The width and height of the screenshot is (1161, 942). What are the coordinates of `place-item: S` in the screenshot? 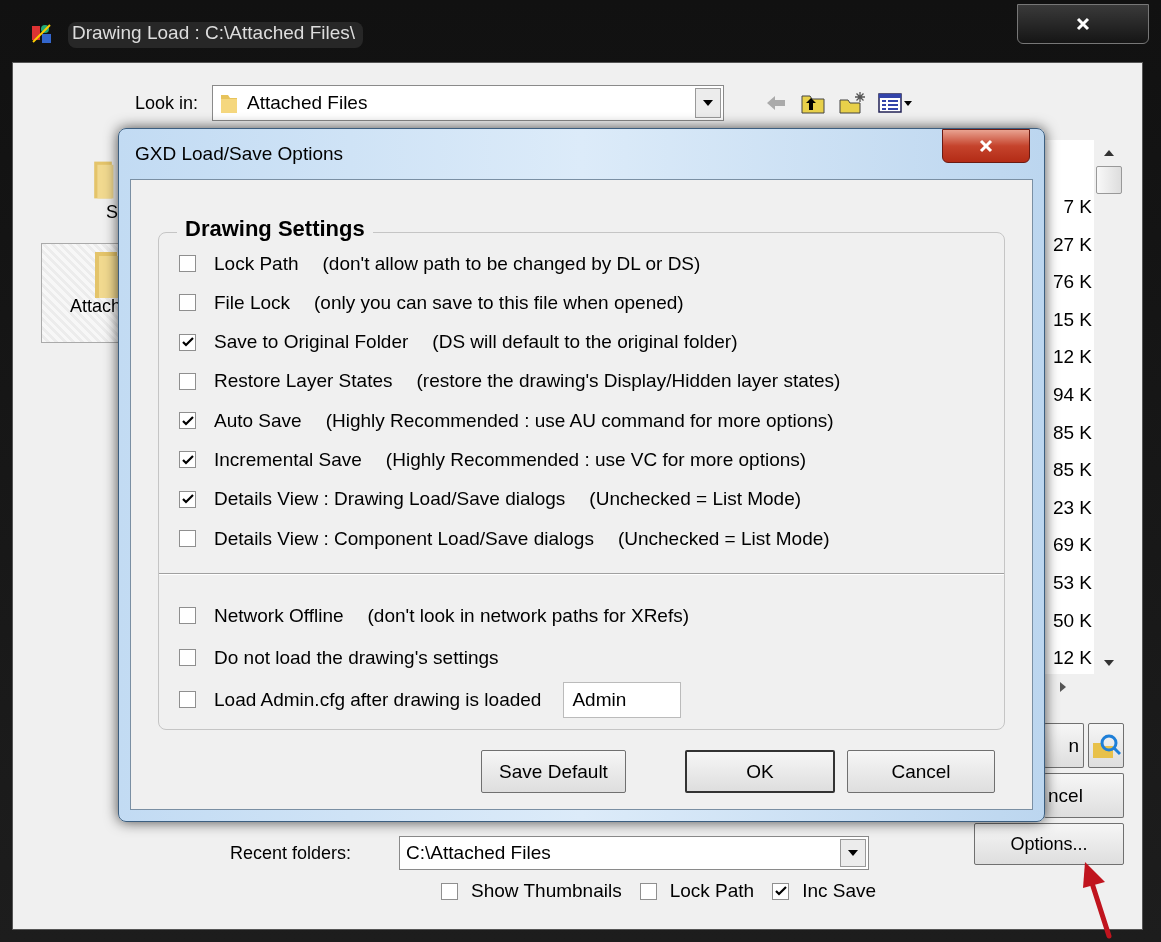 It's located at (81, 198).